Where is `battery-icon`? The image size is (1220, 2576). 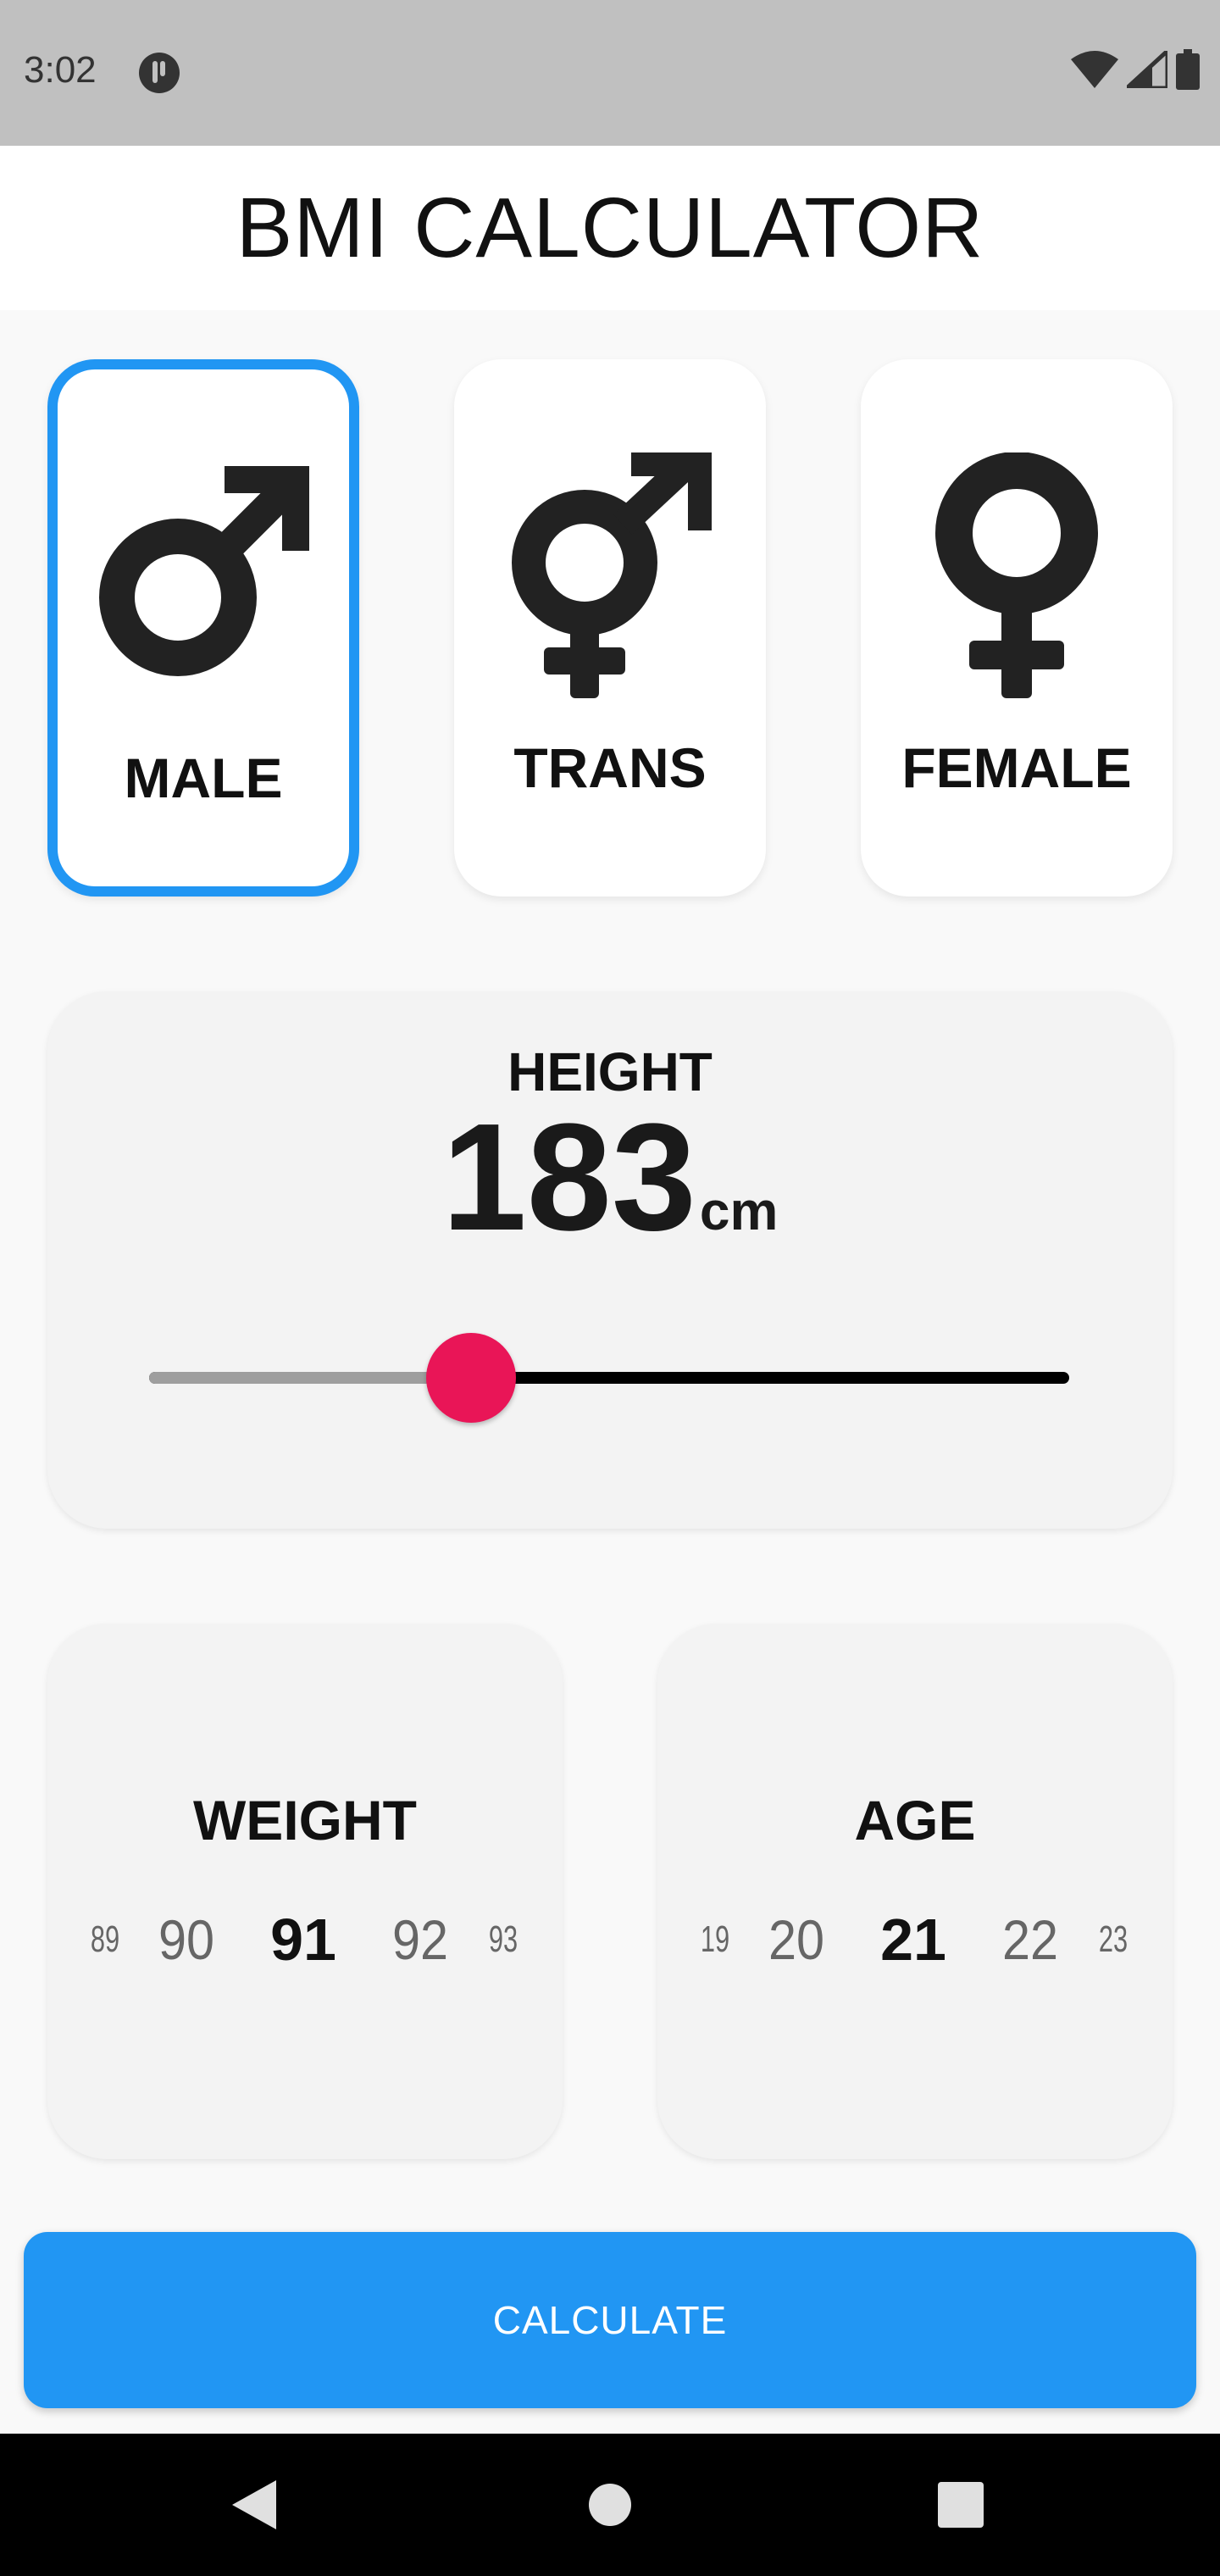
battery-icon is located at coordinates (1188, 69).